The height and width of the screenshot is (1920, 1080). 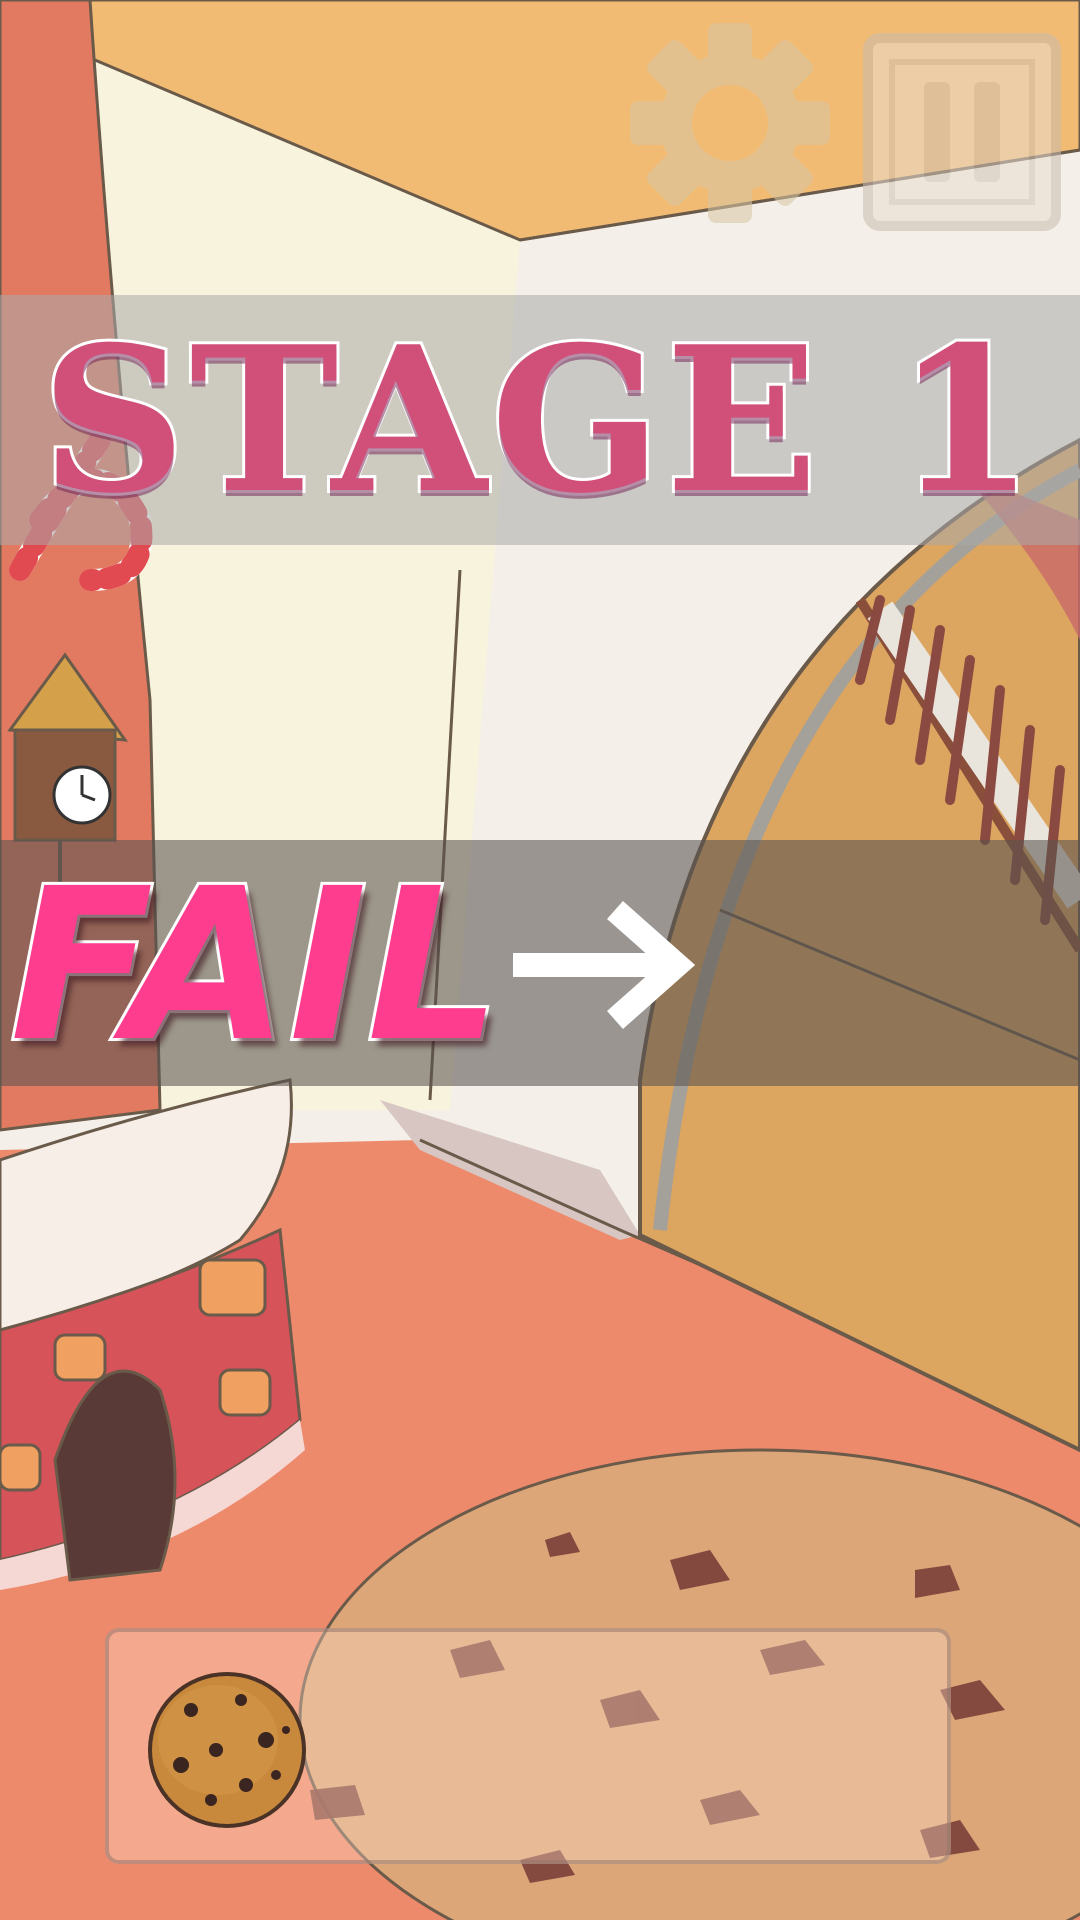 I want to click on pause-button, so click(x=962, y=132).